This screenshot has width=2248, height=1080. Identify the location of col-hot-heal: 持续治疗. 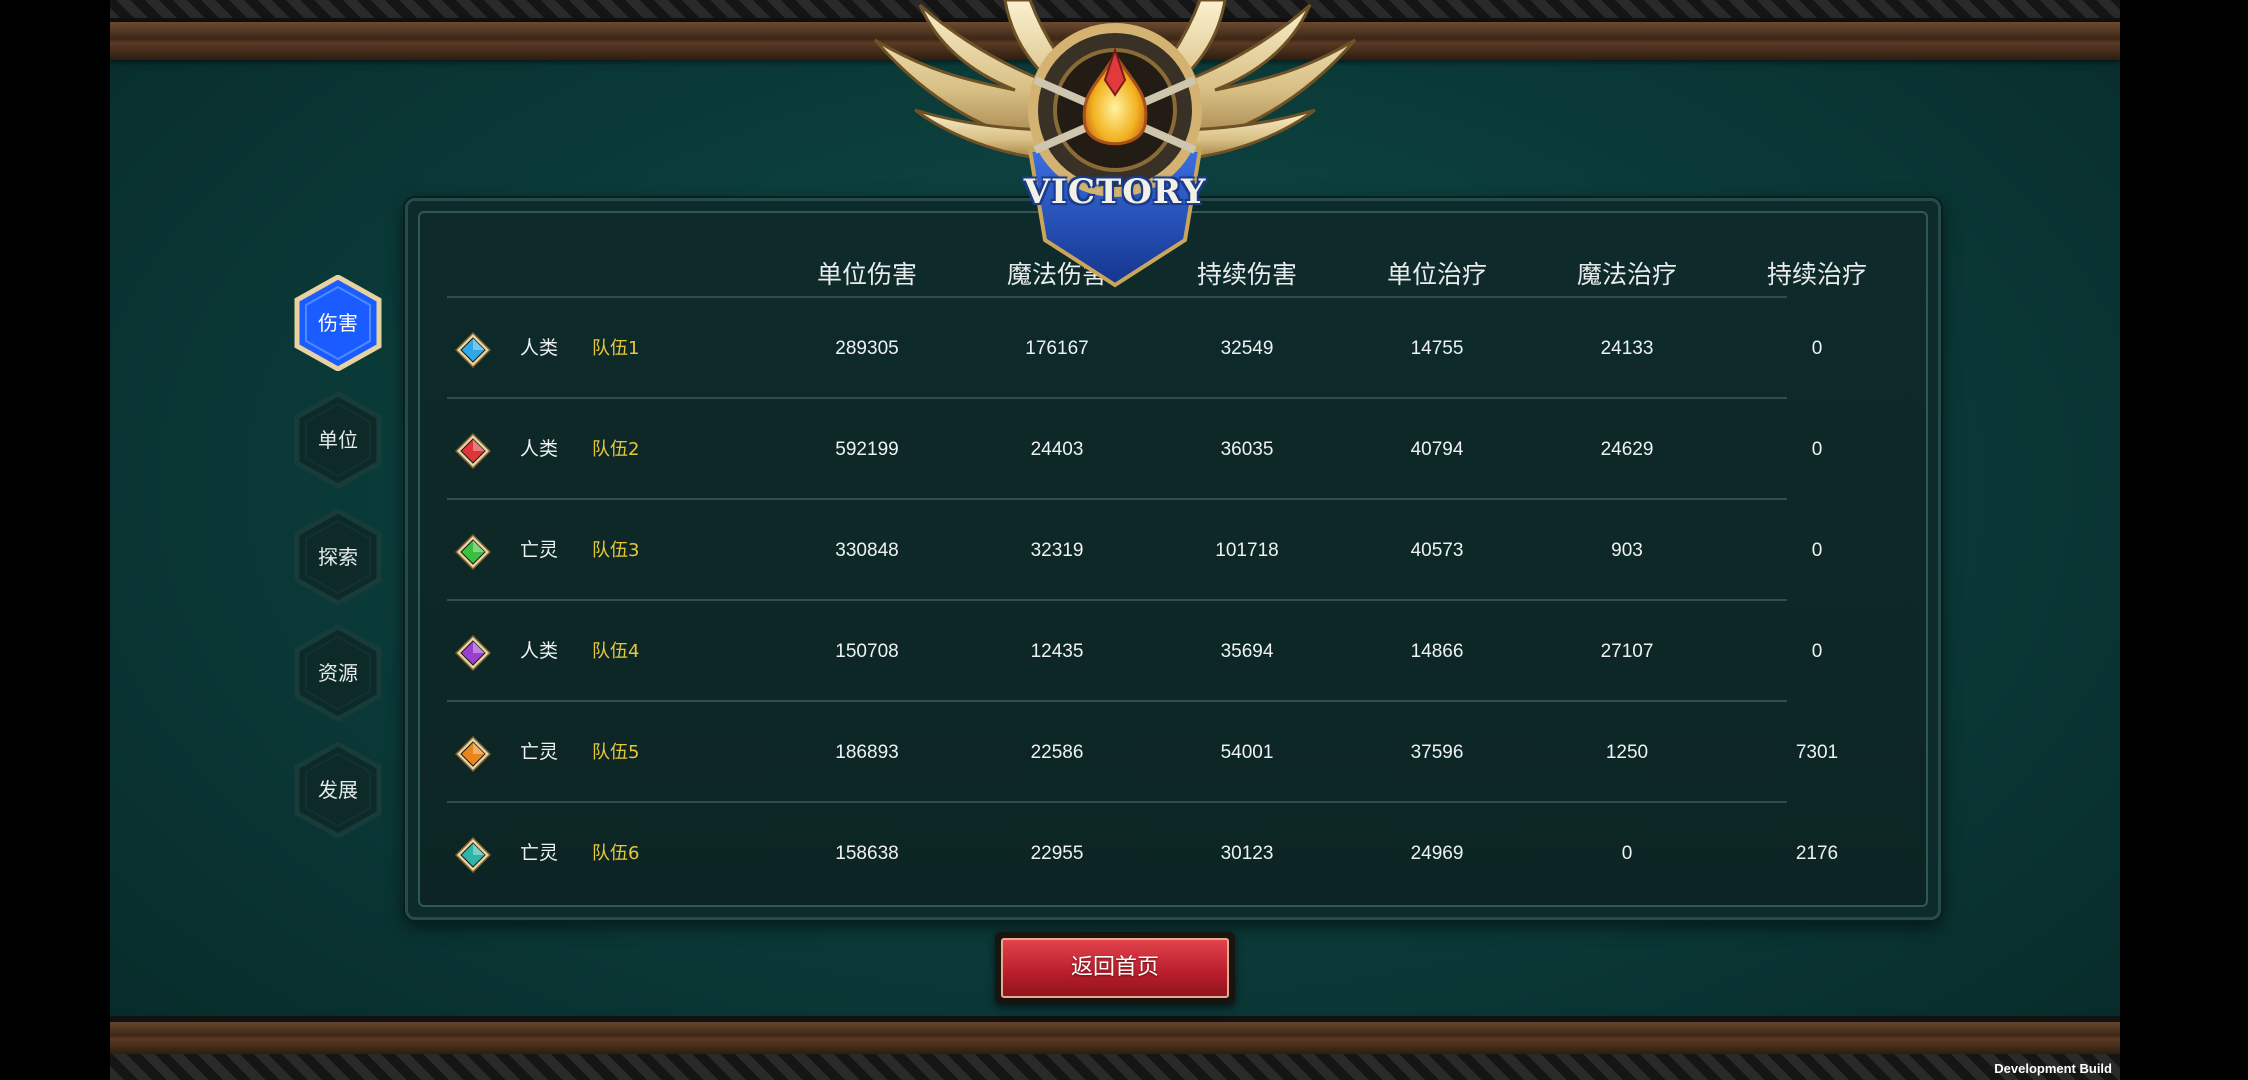
(1816, 274).